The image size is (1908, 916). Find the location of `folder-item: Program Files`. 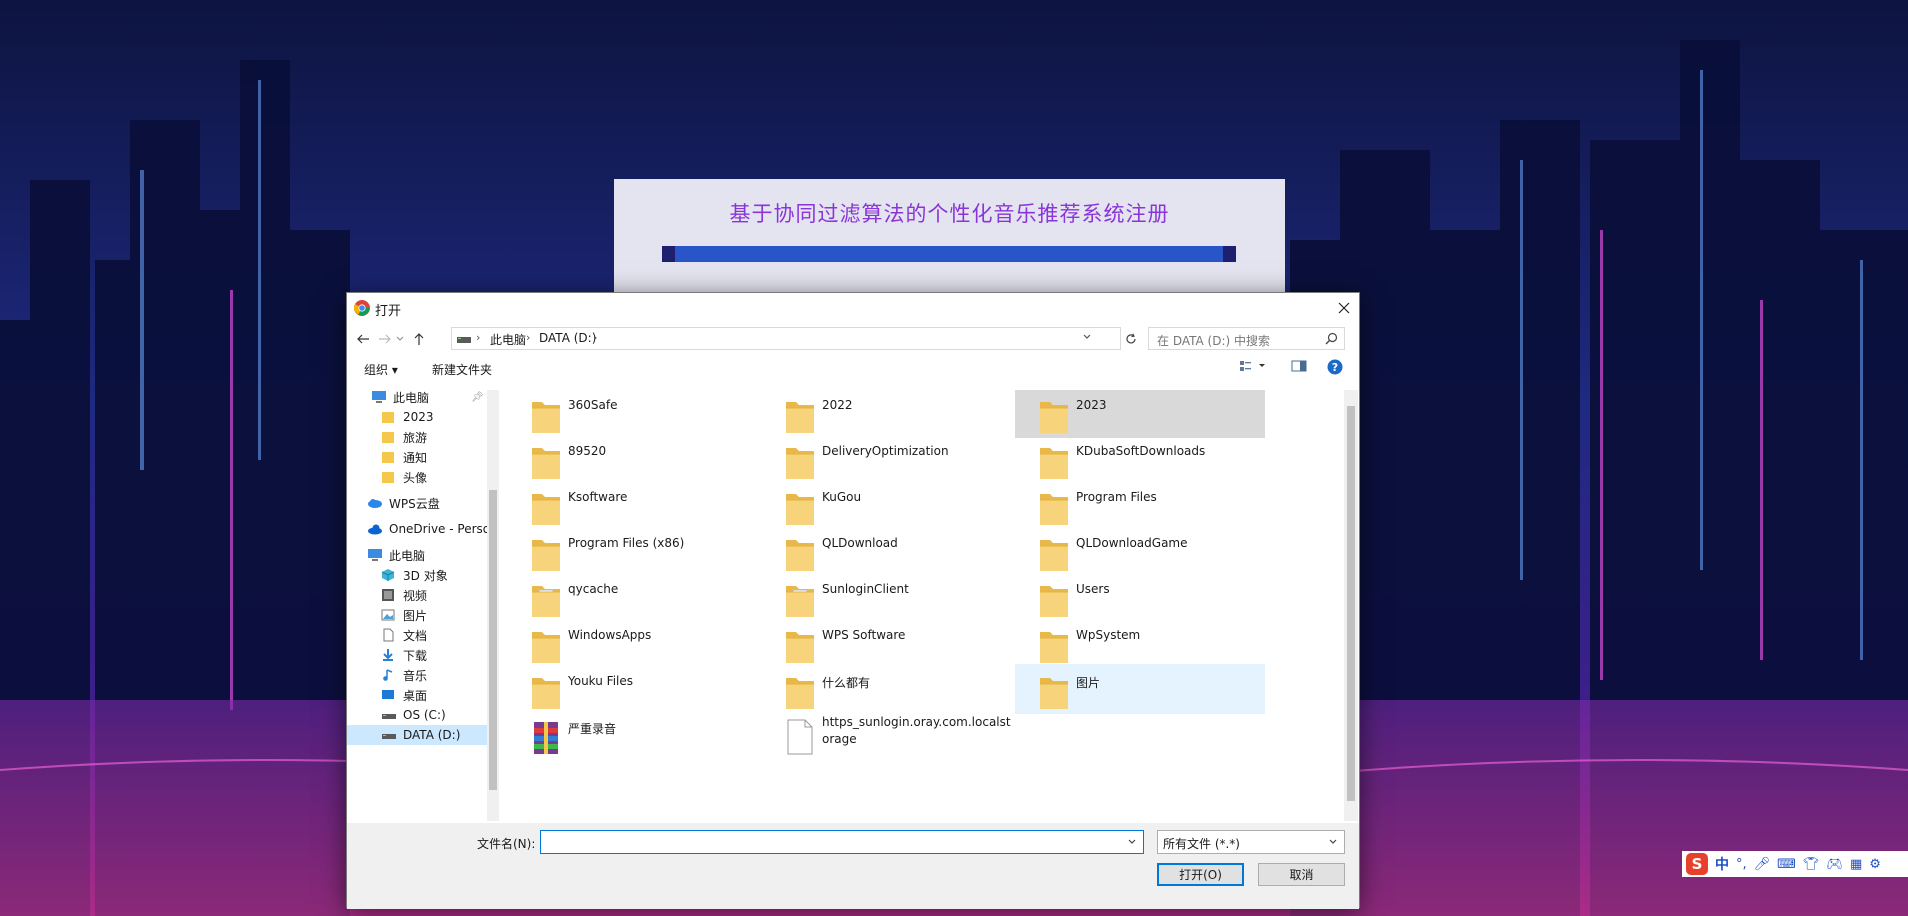

folder-item: Program Files is located at coordinates (1140, 505).